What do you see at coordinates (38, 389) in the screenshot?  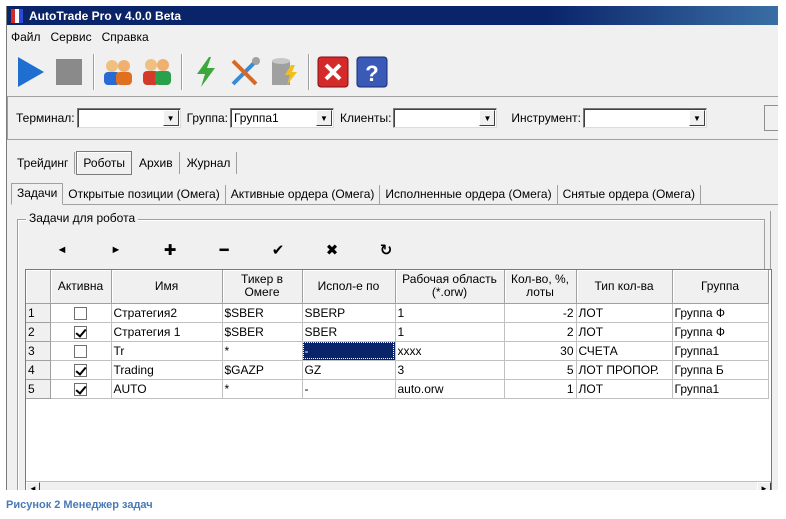 I see `row-number: 5` at bounding box center [38, 389].